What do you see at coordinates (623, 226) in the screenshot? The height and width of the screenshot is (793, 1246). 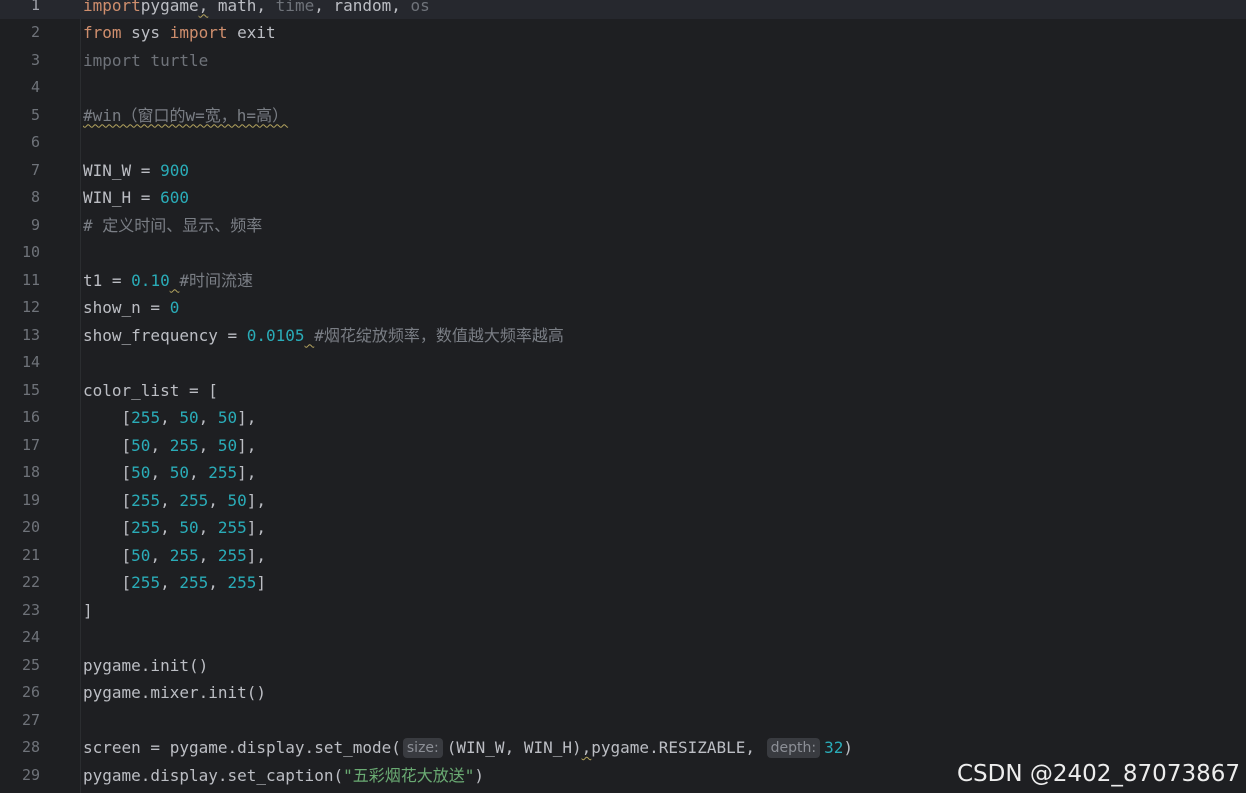 I see `code-line: 9 # 定义时间、显示、频率` at bounding box center [623, 226].